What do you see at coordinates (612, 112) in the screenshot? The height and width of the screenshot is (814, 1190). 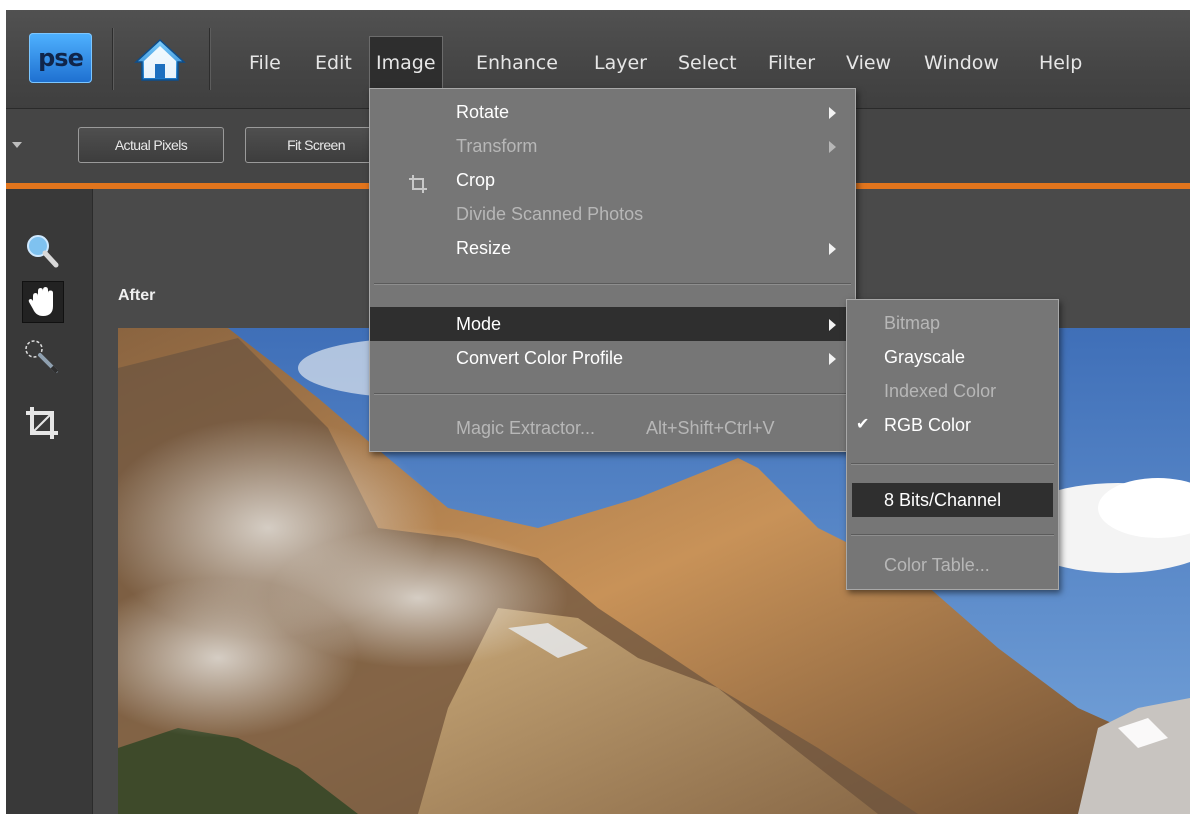 I see `menu-item-rotate: Rotate` at bounding box center [612, 112].